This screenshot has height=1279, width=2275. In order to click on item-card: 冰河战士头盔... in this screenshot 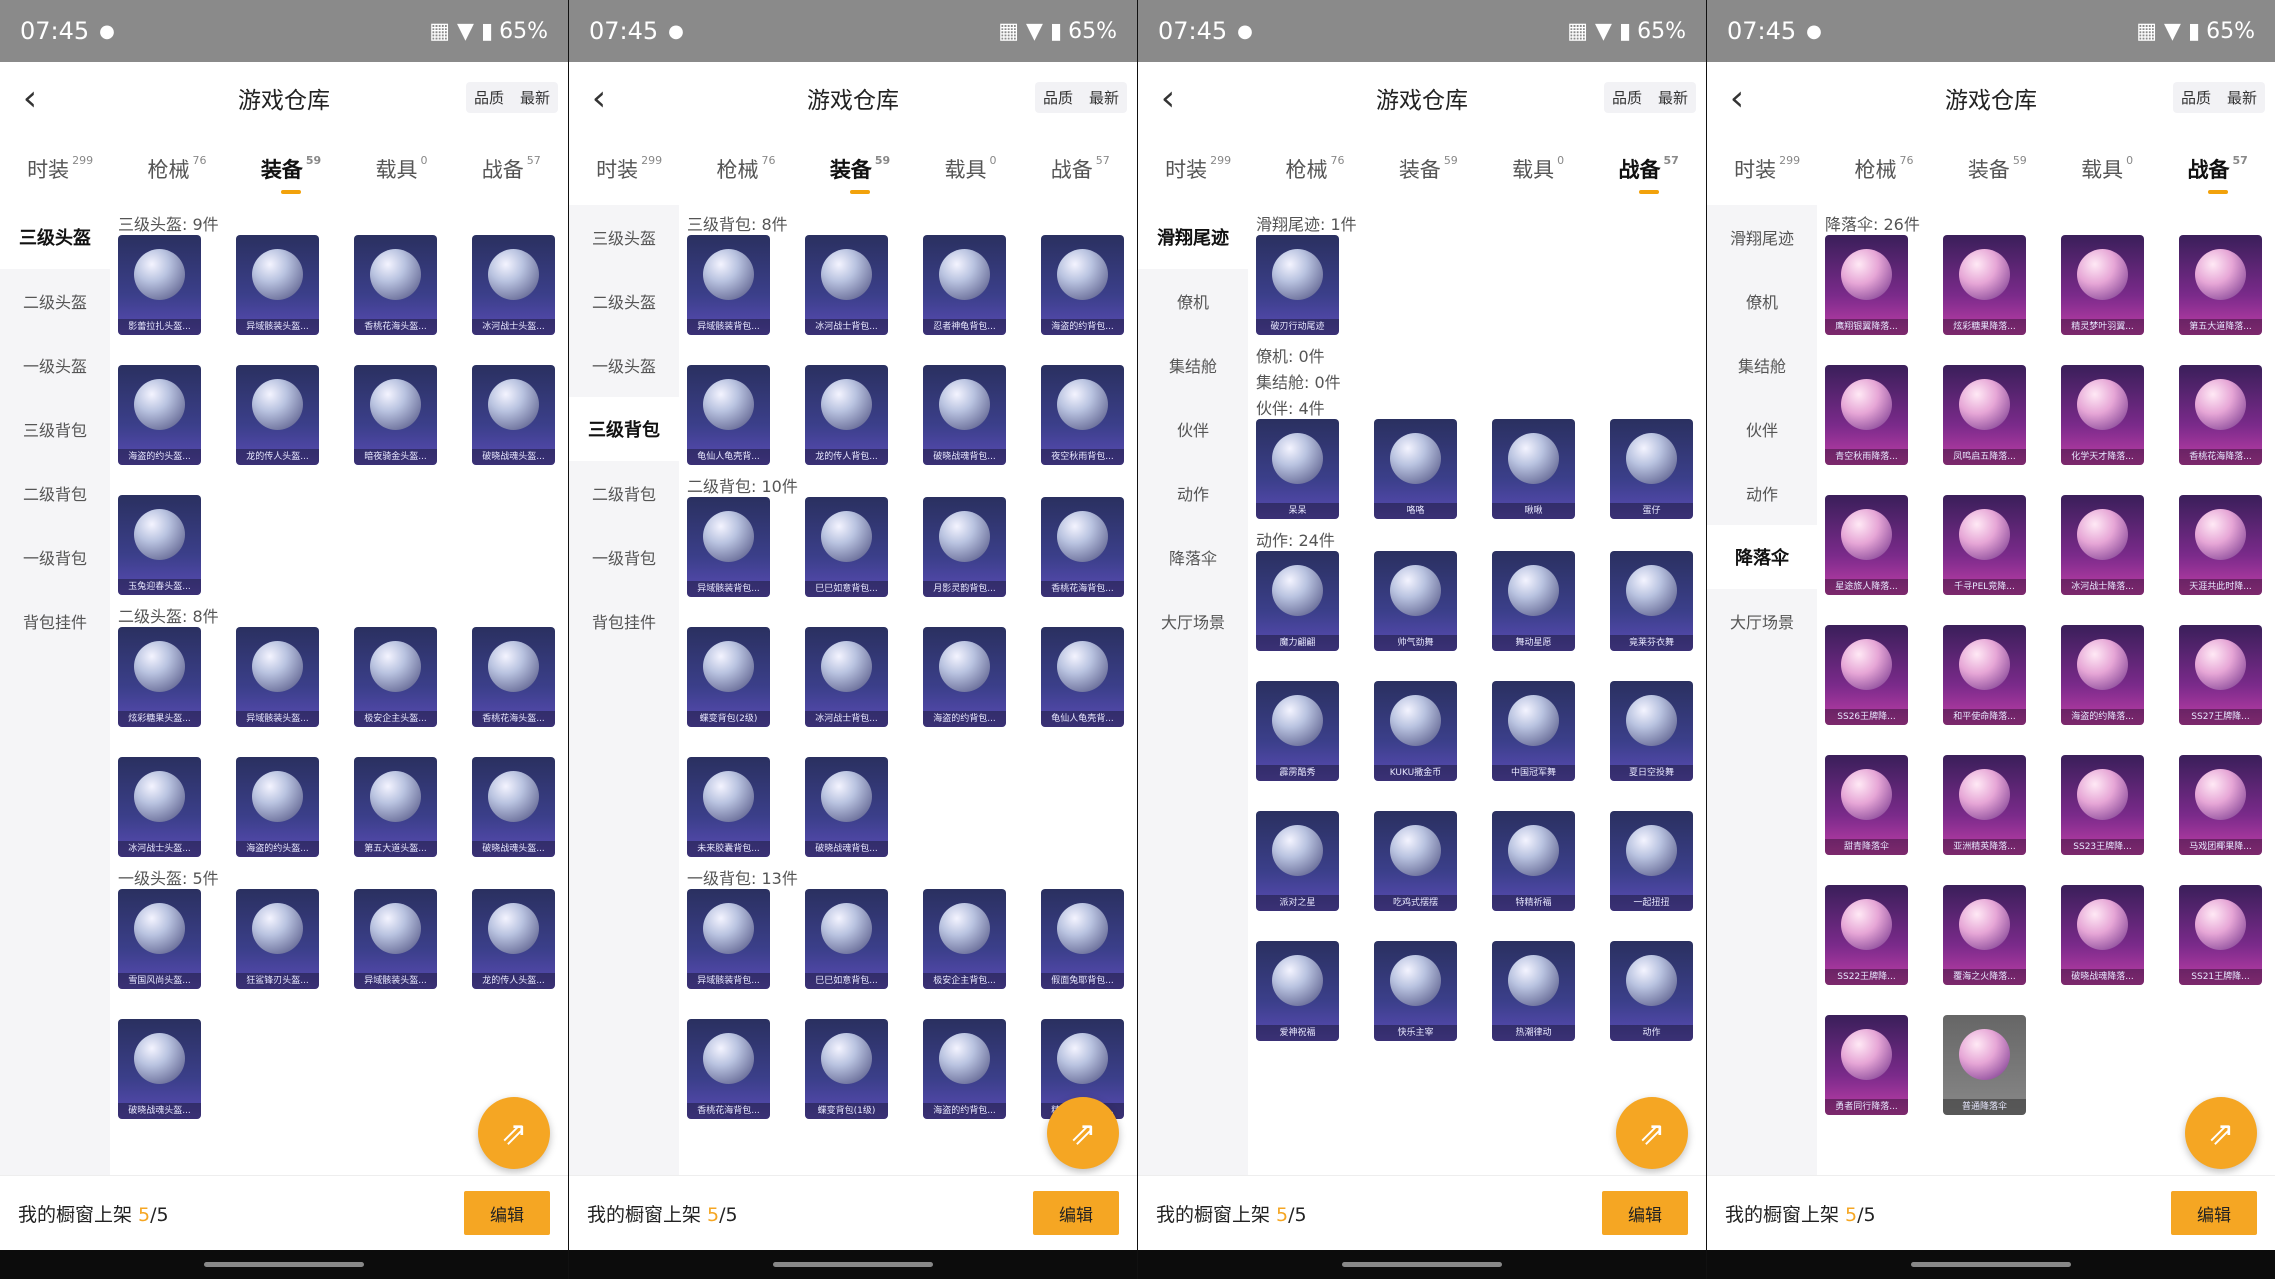, I will do `click(159, 807)`.